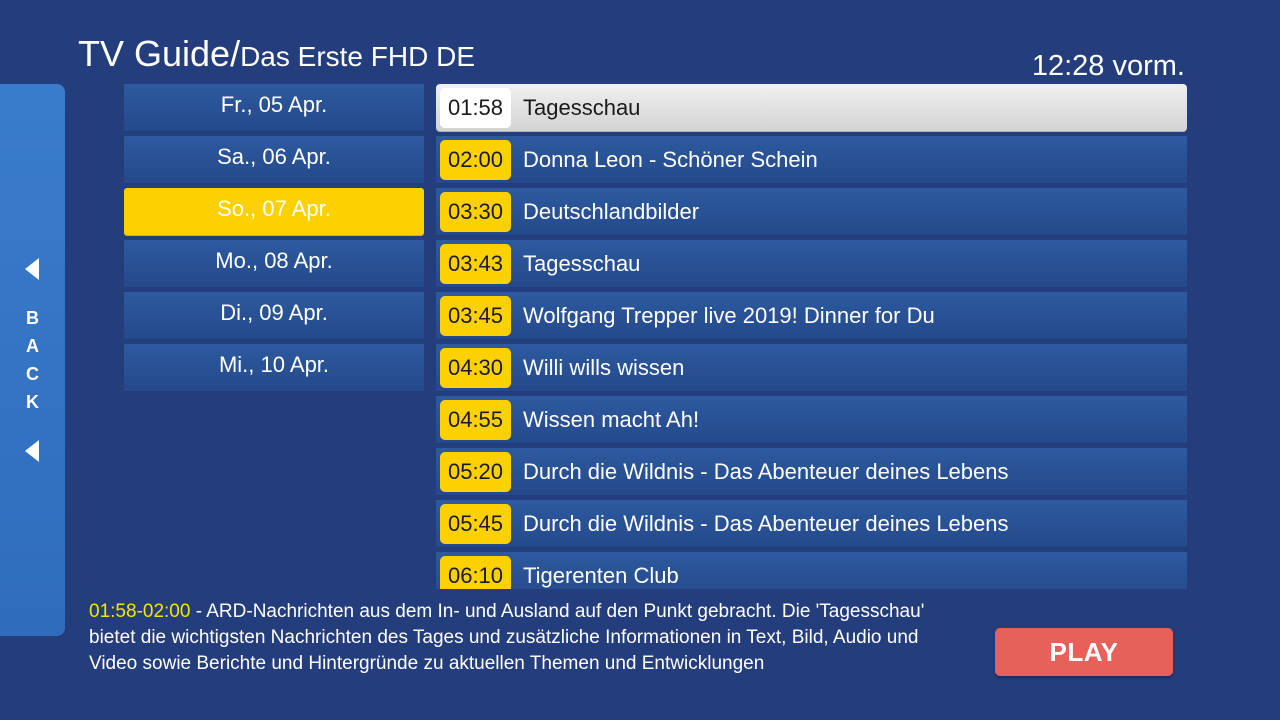 This screenshot has width=1280, height=720. What do you see at coordinates (274, 368) in the screenshot?
I see `date-item: Mi., 10 Apr.` at bounding box center [274, 368].